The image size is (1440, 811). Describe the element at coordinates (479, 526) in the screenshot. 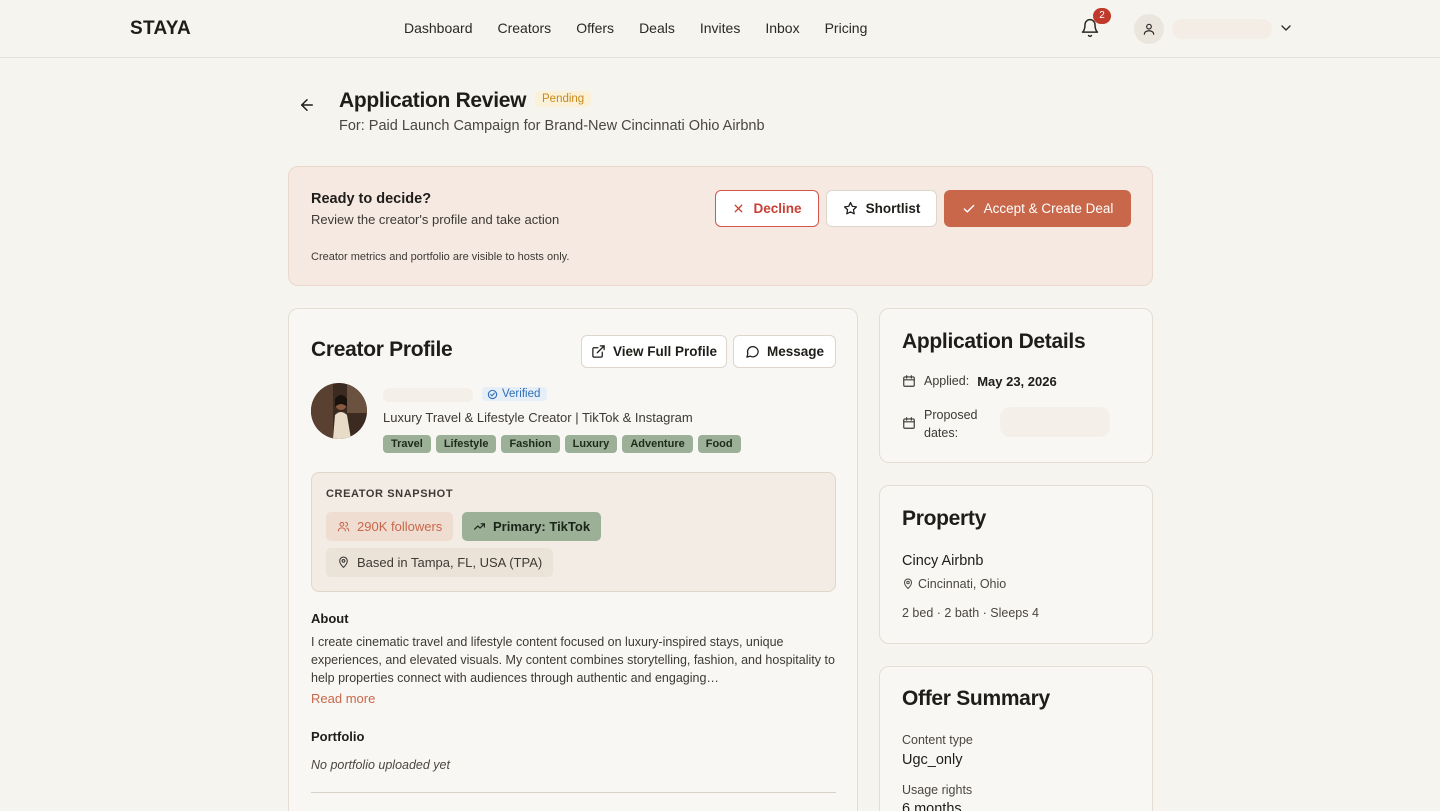

I see `trending-up-icon` at that location.